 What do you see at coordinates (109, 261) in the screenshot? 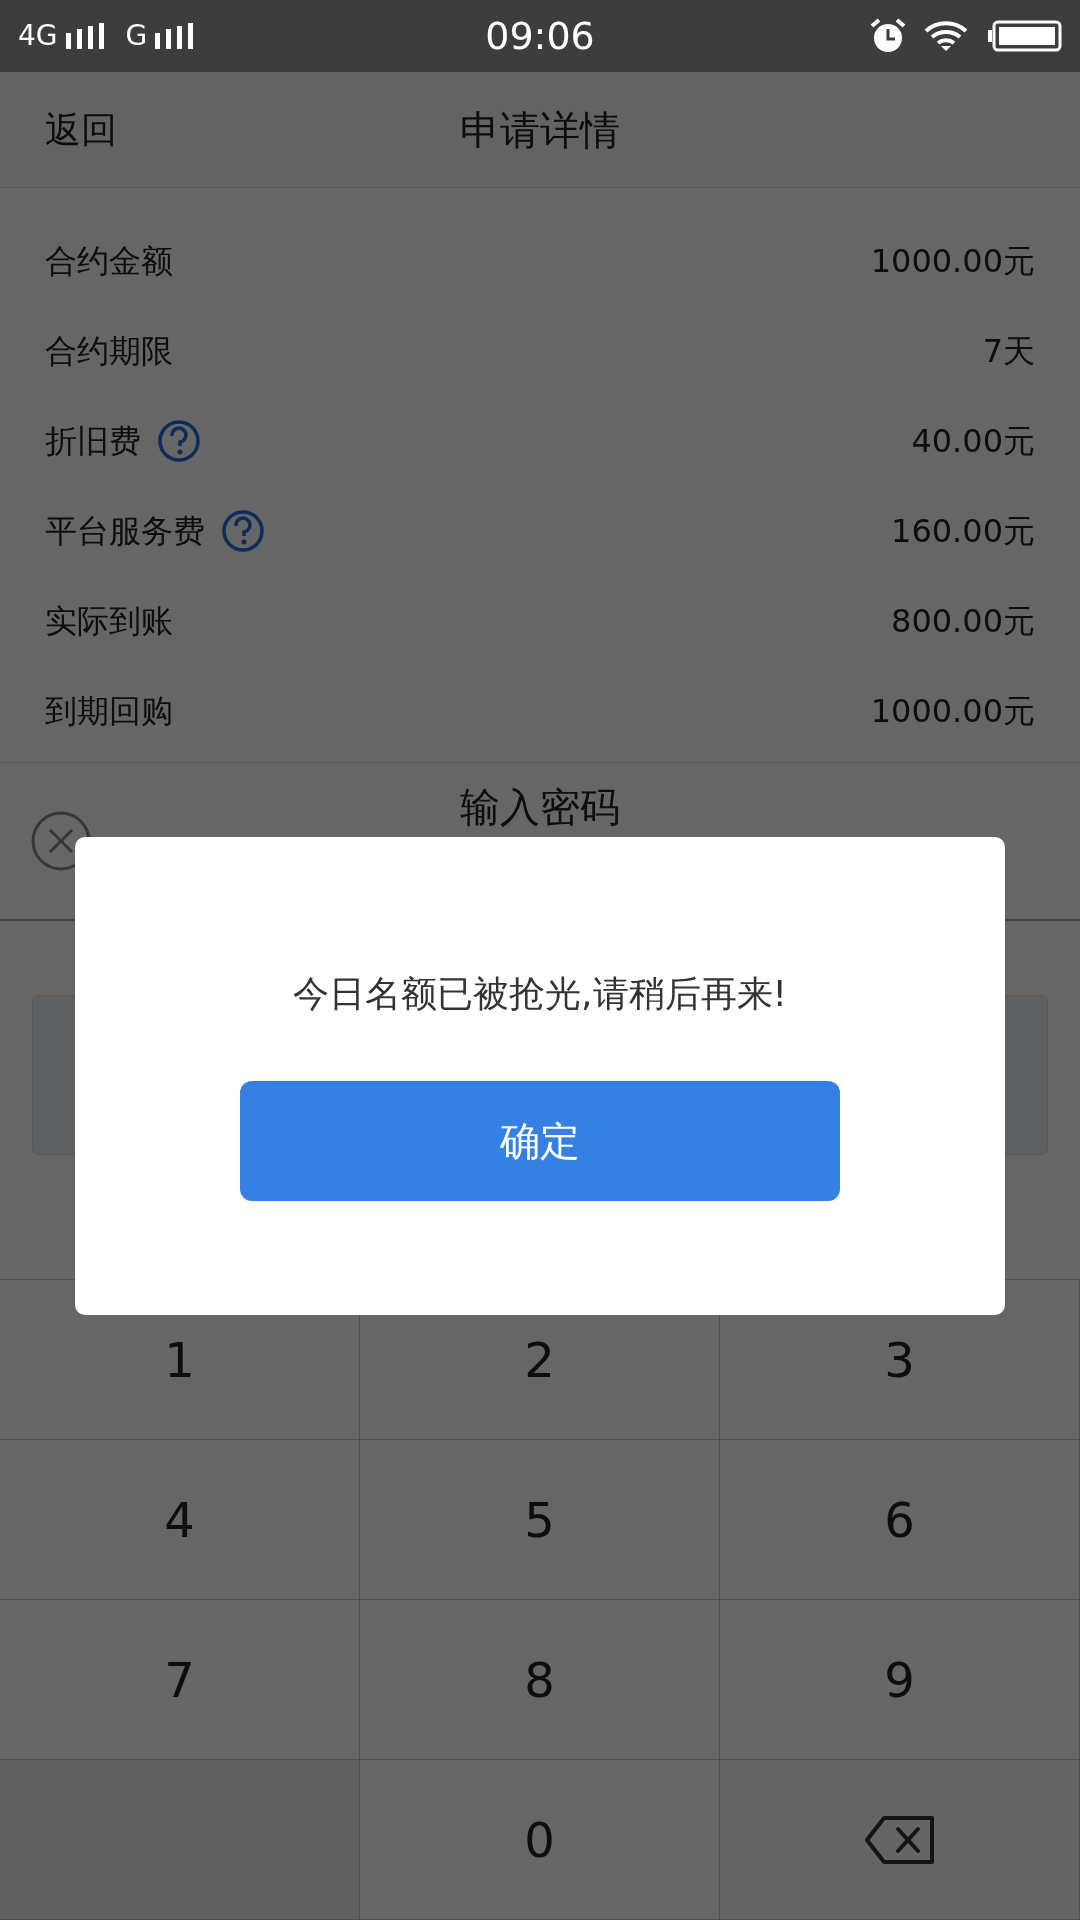
I see `detail-label: 合约金额` at bounding box center [109, 261].